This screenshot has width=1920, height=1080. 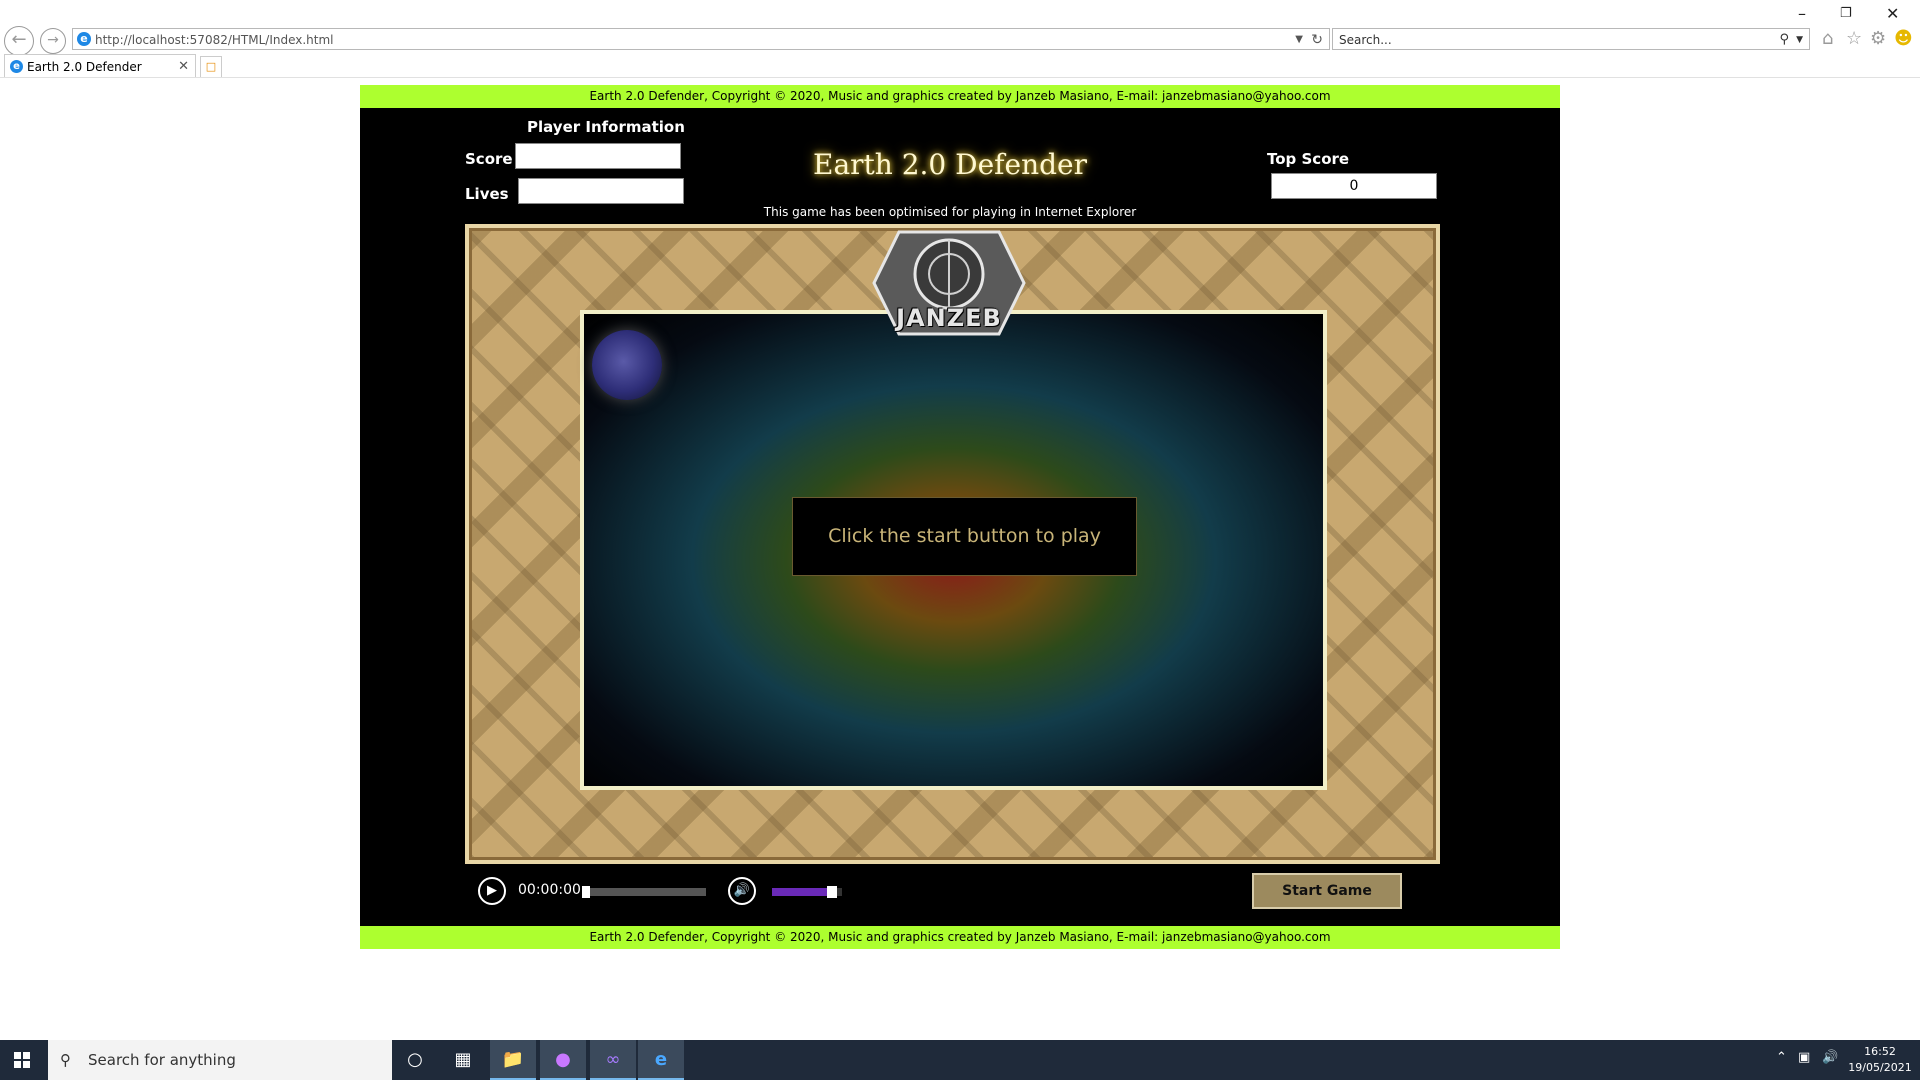 What do you see at coordinates (960, 77) in the screenshot?
I see `toolbar-divider` at bounding box center [960, 77].